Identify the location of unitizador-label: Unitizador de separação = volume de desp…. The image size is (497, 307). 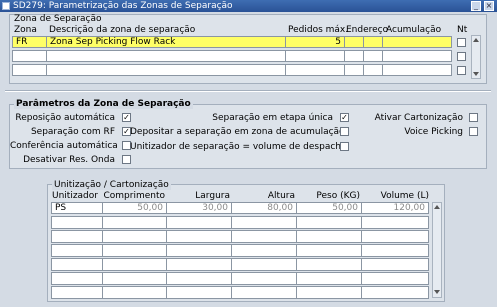
(238, 147).